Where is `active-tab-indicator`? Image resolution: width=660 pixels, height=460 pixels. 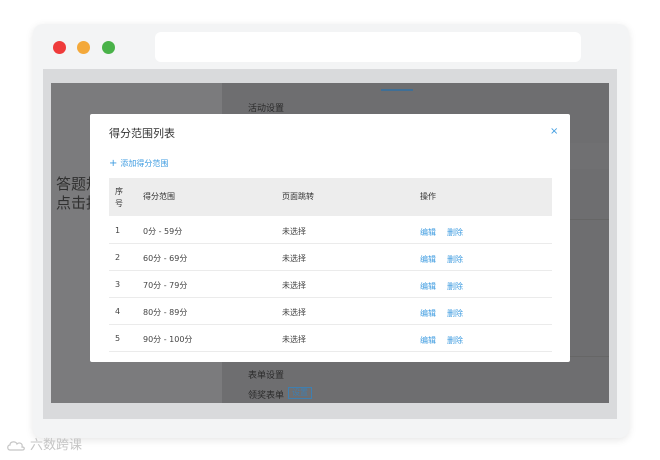
active-tab-indicator is located at coordinates (397, 90).